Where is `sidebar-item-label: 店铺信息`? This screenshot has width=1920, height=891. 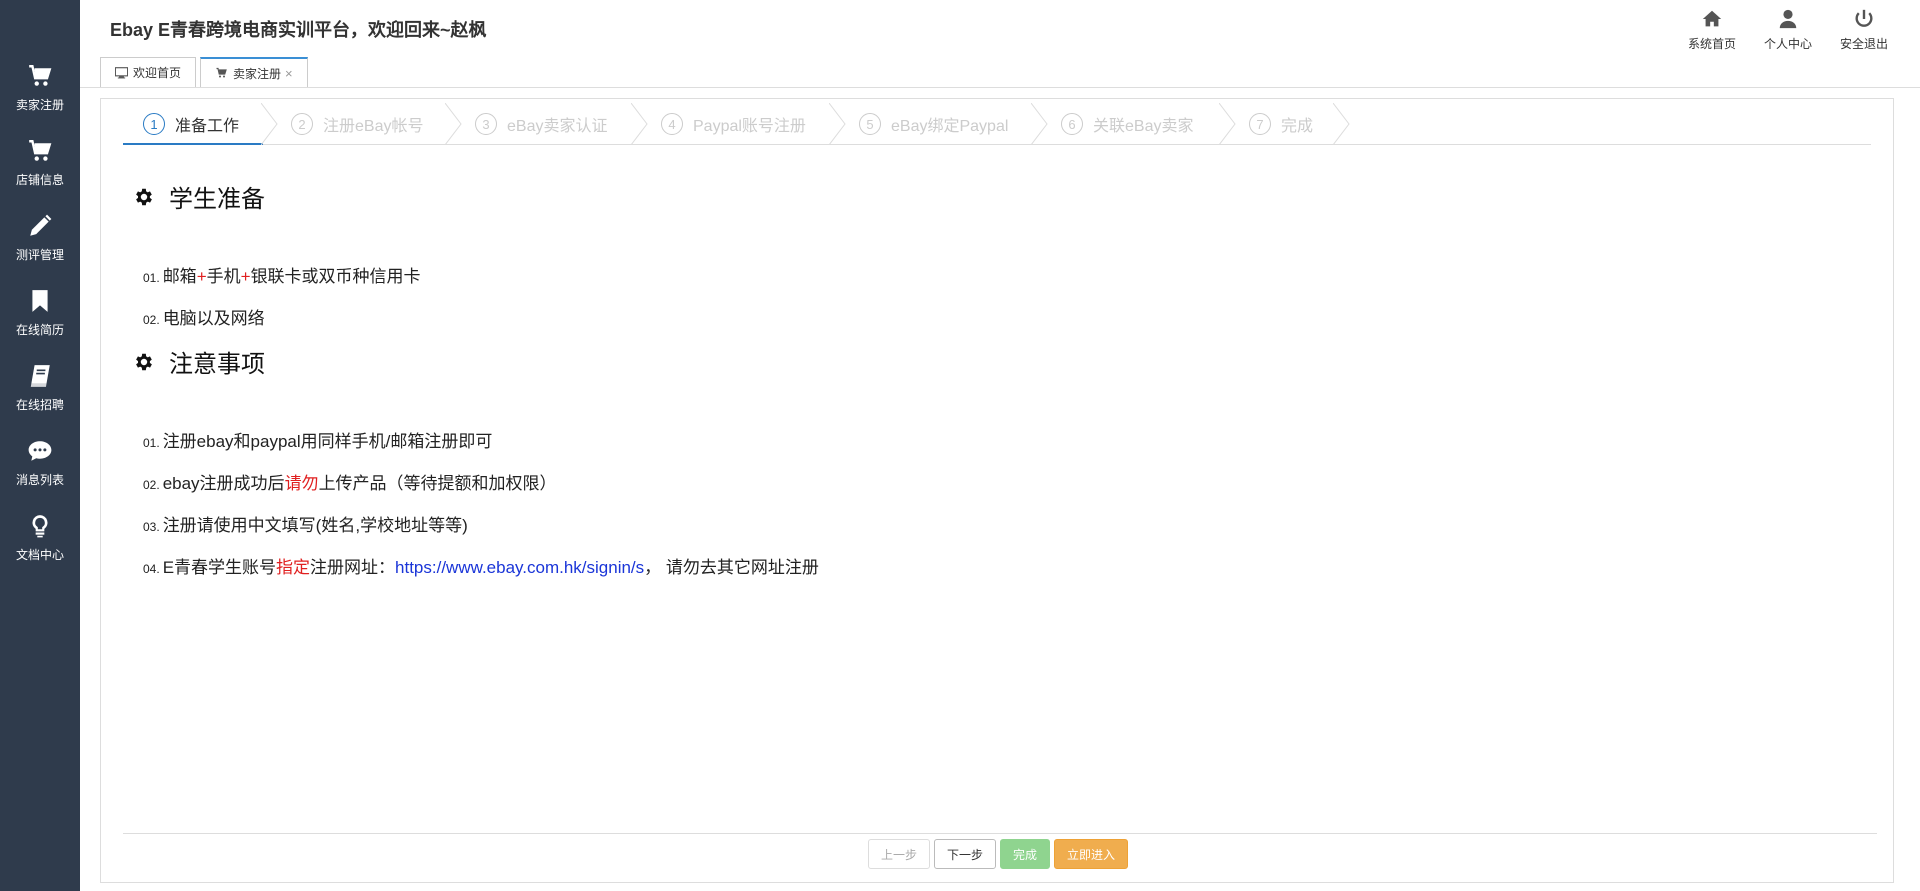
sidebar-item-label: 店铺信息 is located at coordinates (39, 180).